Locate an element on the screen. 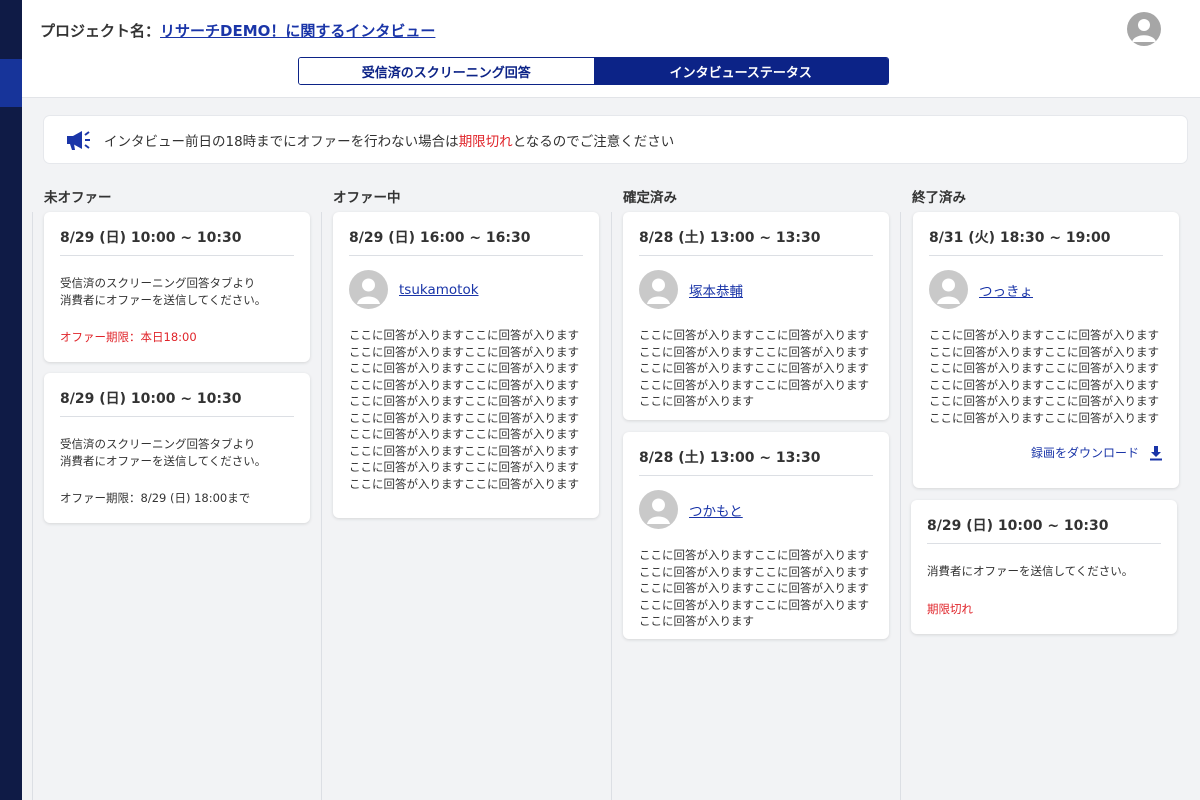  column-title: 終了済み is located at coordinates (939, 198).